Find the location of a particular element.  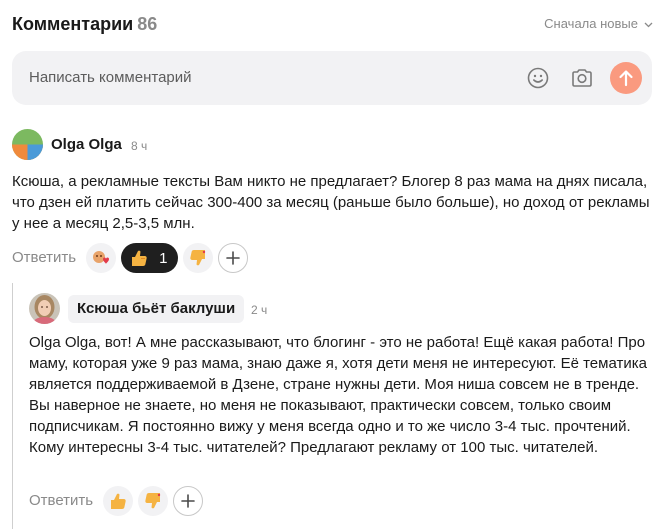

comment-input-placeholder: Написать комментарий is located at coordinates (110, 78).